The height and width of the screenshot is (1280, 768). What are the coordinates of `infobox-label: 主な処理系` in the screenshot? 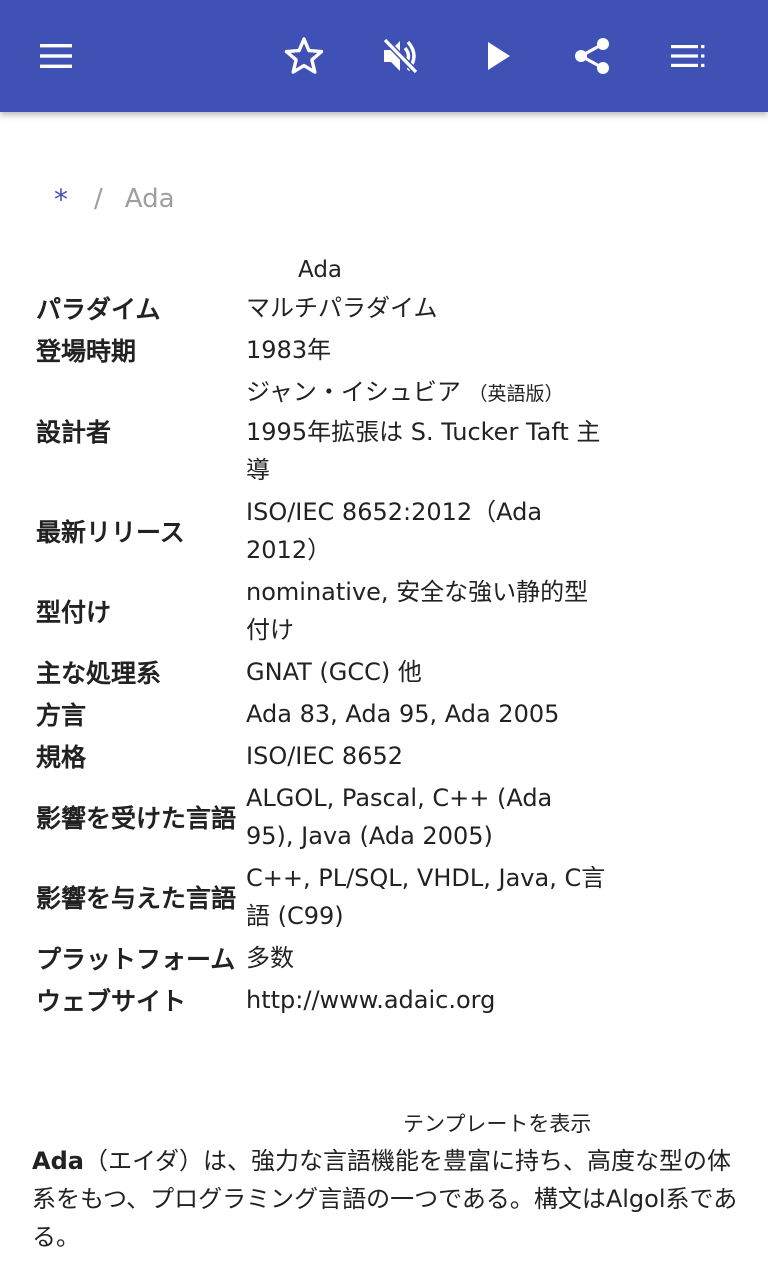 It's located at (99, 673).